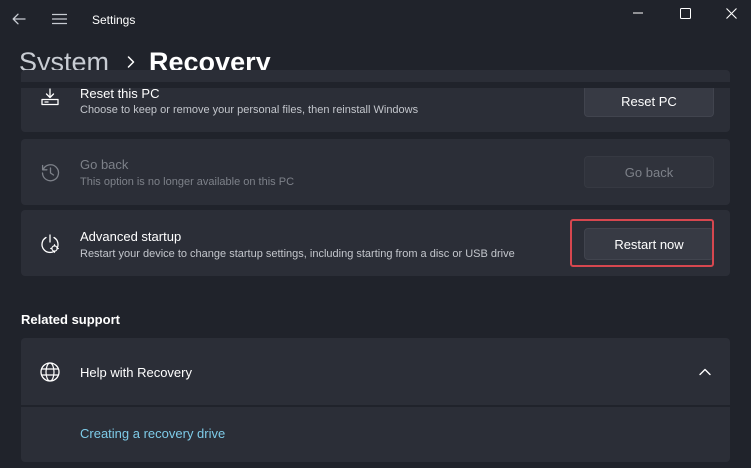 This screenshot has height=468, width=751. What do you see at coordinates (50, 172) in the screenshot?
I see `history-icon` at bounding box center [50, 172].